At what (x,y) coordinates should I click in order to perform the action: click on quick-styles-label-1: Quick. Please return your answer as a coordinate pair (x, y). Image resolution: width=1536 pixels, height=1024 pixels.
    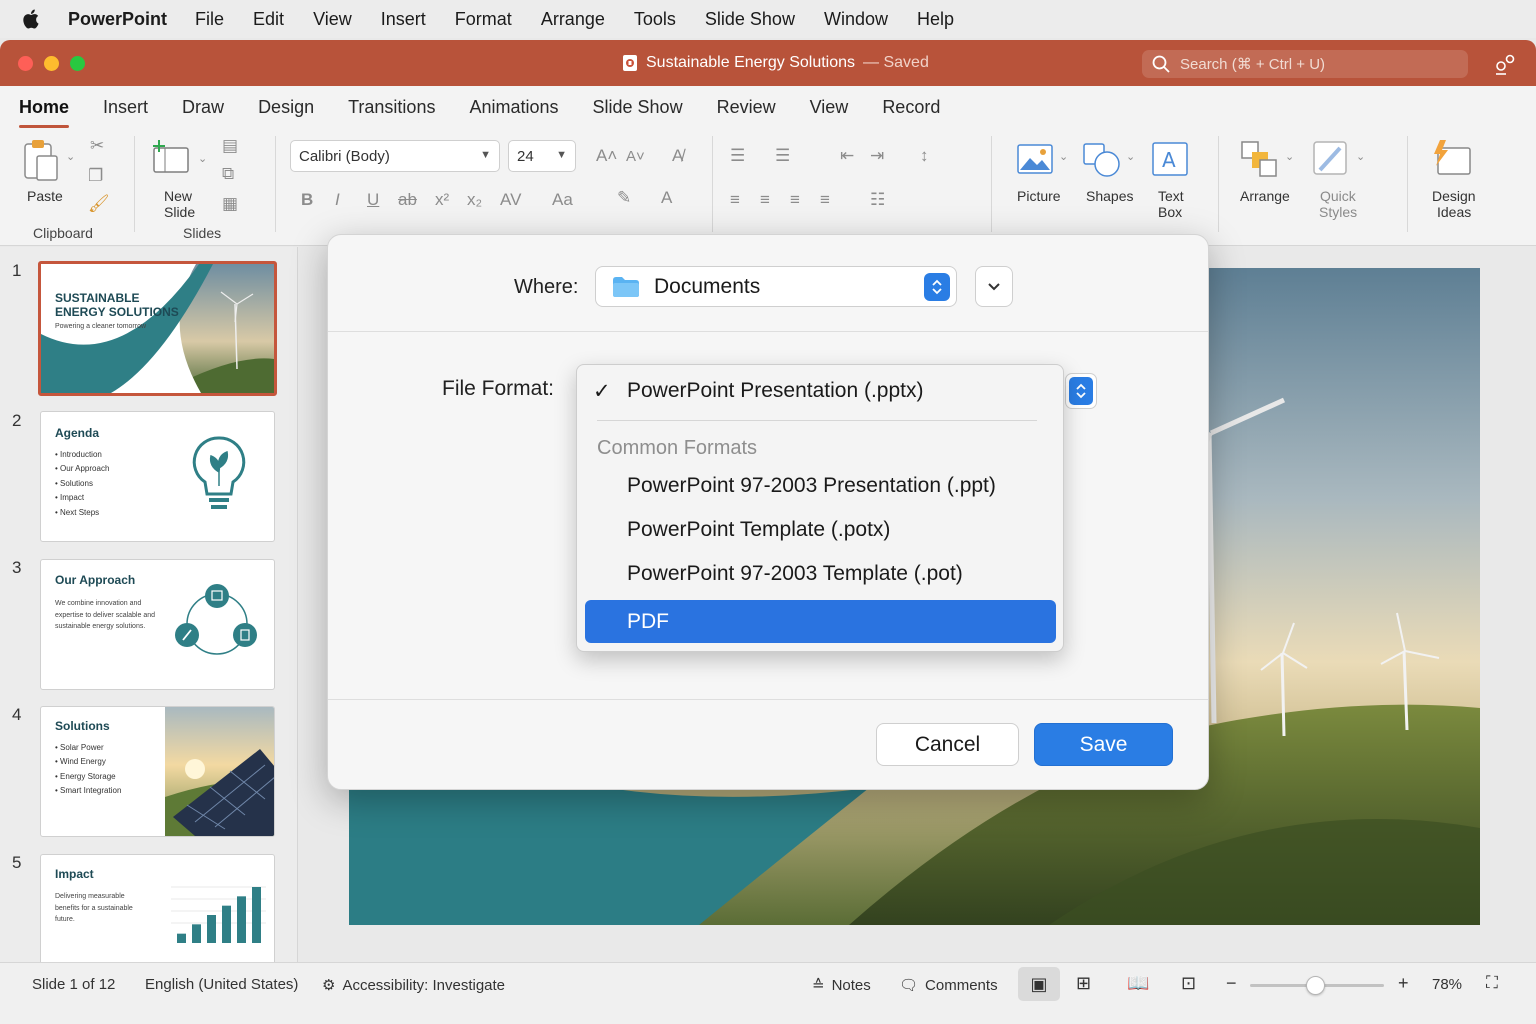
    Looking at the image, I should click on (1338, 196).